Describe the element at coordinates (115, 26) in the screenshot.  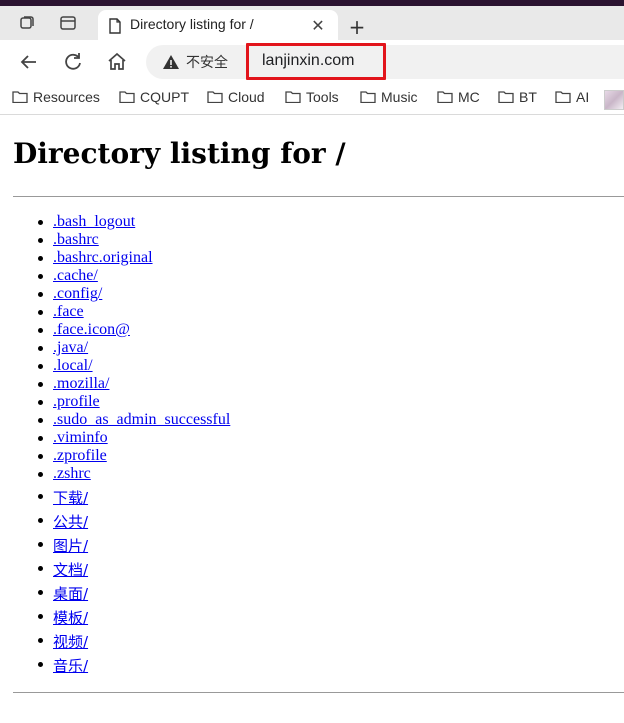
I see `document-icon` at that location.